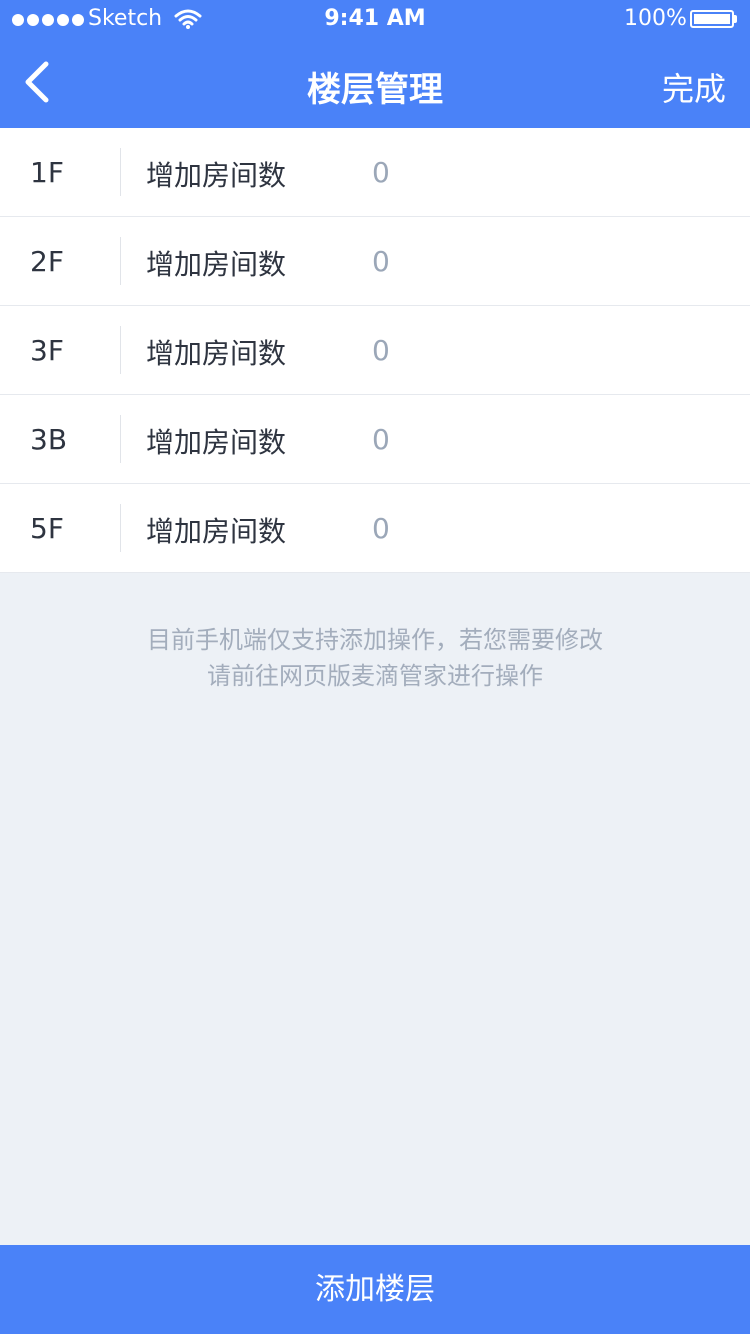 This screenshot has width=750, height=1334. What do you see at coordinates (375, 640) in the screenshot?
I see `info-note-line-1: 目前手机端仅支持添加操作，若您需要修改` at bounding box center [375, 640].